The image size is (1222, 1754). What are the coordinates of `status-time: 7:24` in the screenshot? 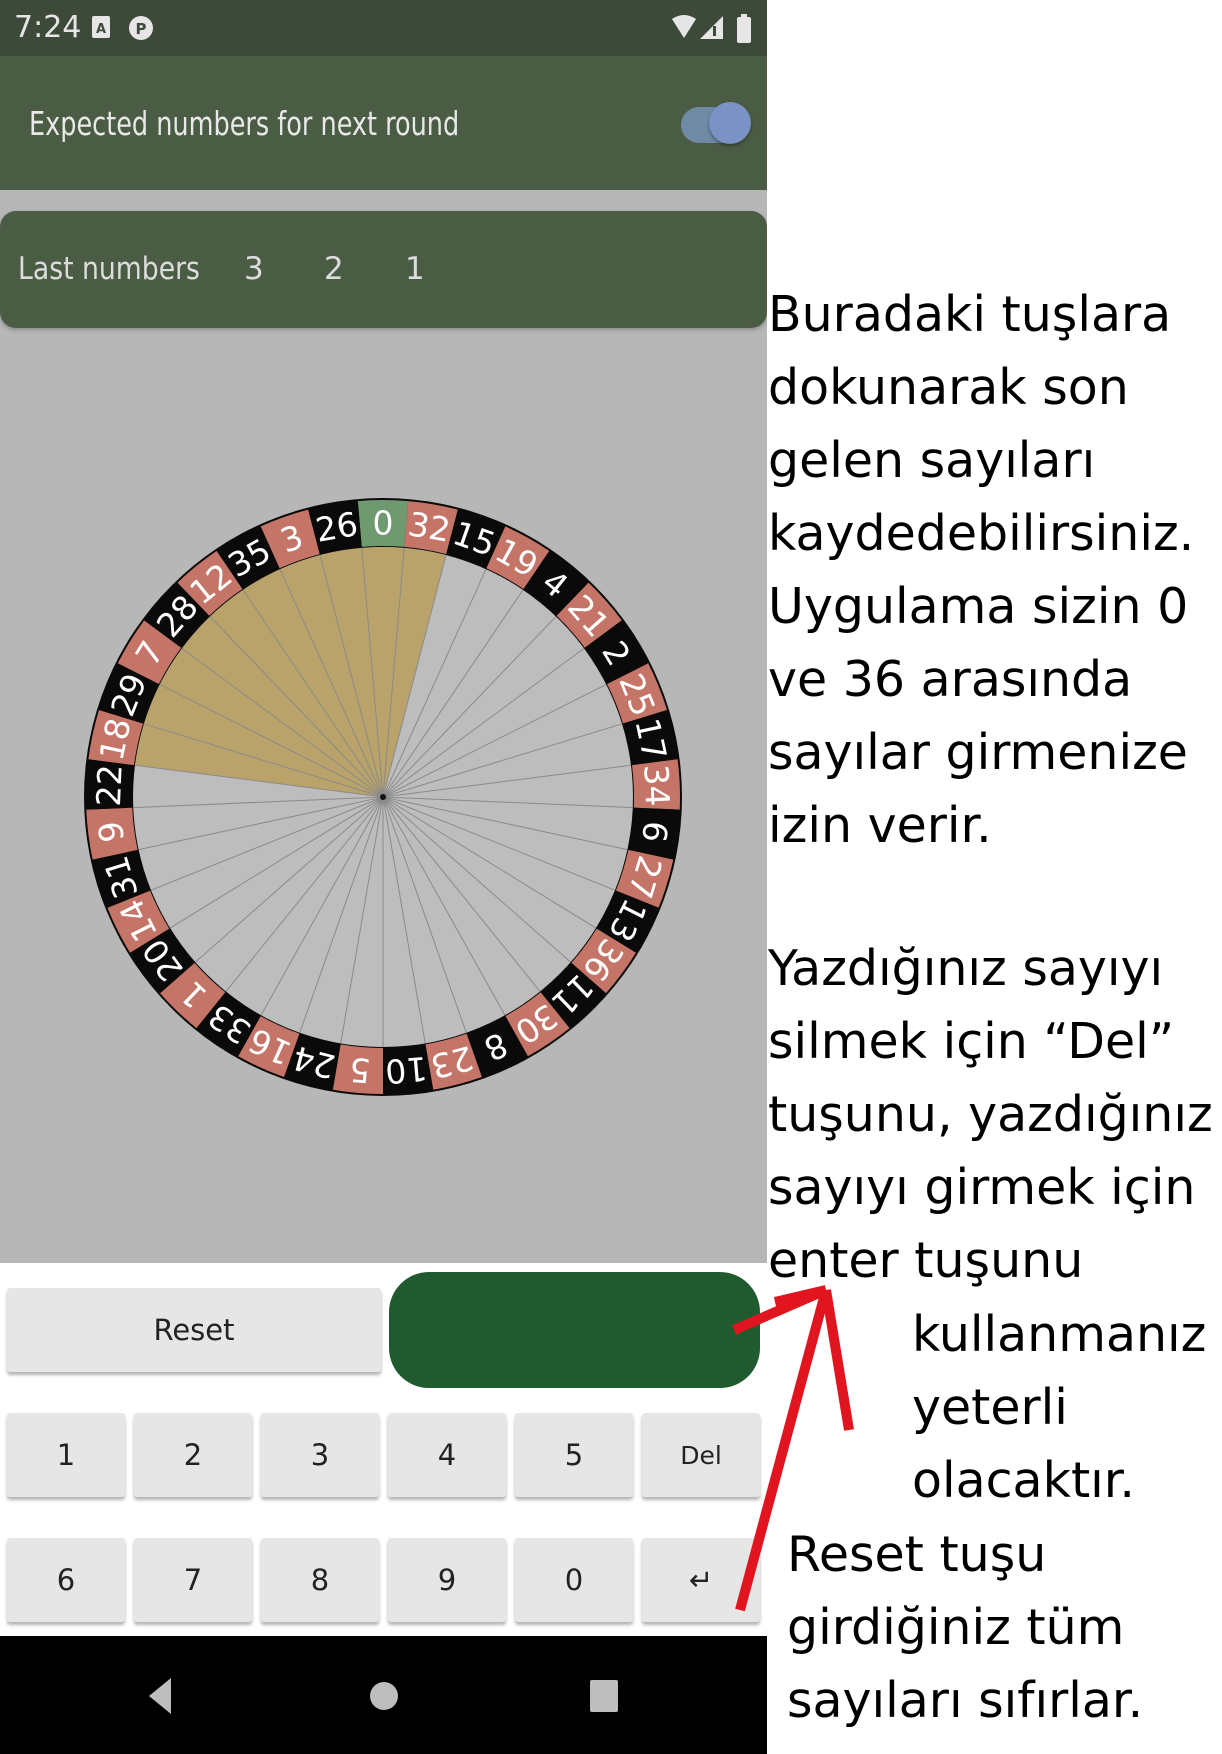 It's located at (48, 27).